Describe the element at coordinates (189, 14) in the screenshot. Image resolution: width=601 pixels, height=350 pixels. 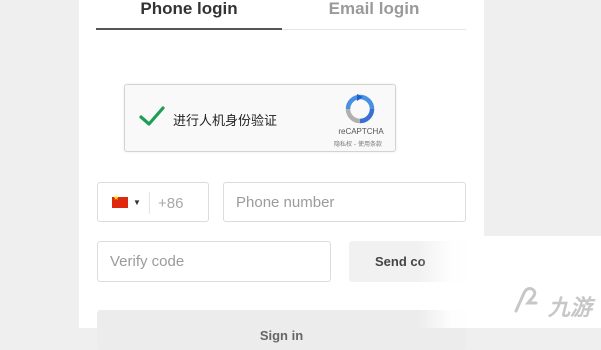
I see `tab-phone-login: Phone login` at that location.